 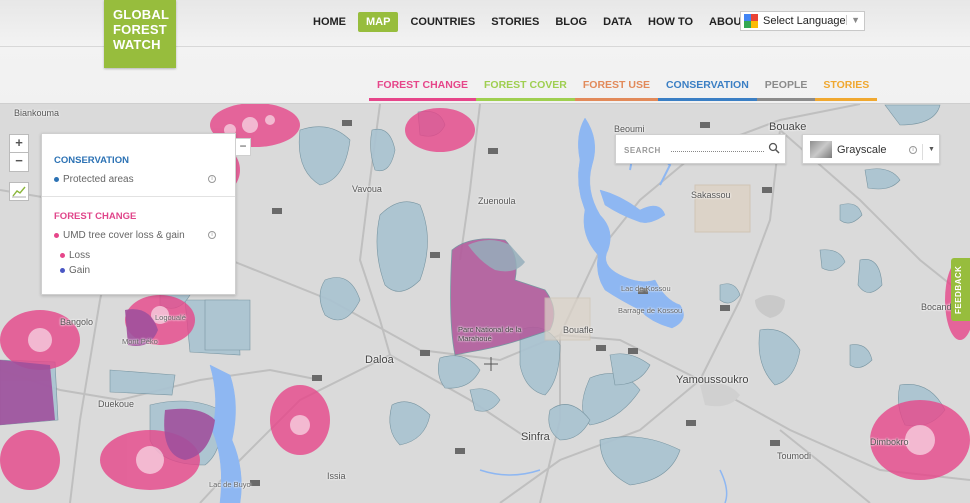 What do you see at coordinates (77, 322) in the screenshot?
I see `place-label: Bangolo` at bounding box center [77, 322].